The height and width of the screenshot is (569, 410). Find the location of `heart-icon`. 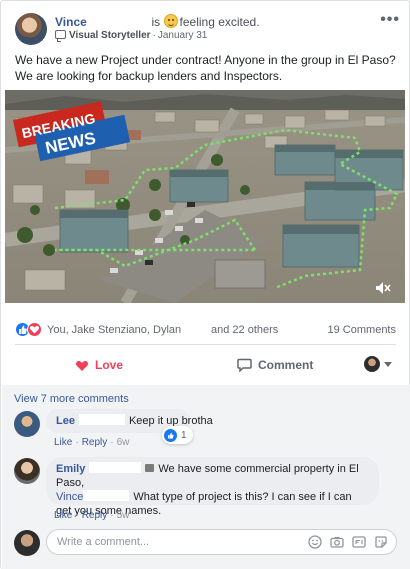

heart-icon is located at coordinates (82, 365).